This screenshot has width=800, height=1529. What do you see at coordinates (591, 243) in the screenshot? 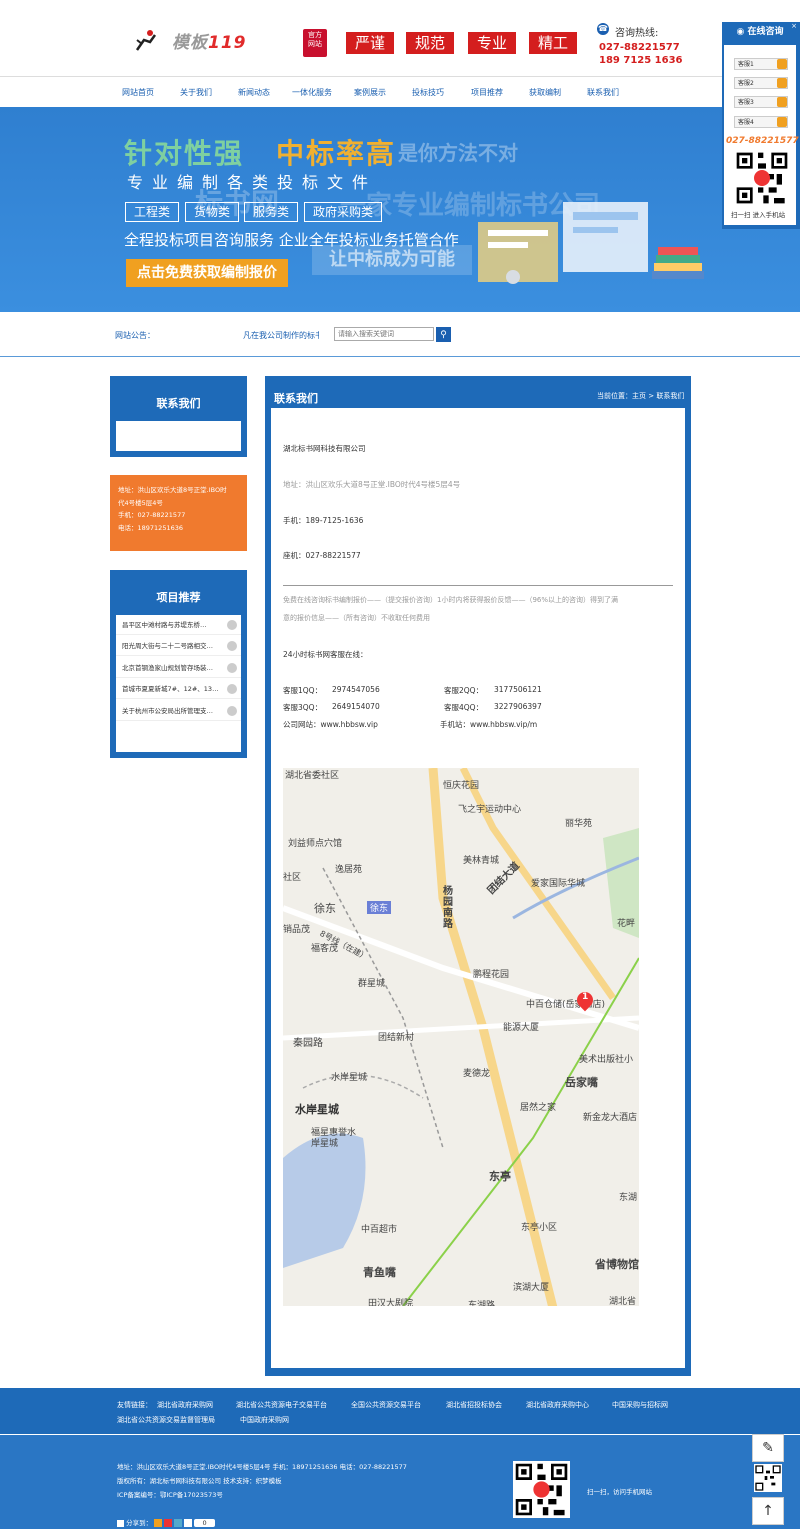
I see `banner-illustration` at bounding box center [591, 243].